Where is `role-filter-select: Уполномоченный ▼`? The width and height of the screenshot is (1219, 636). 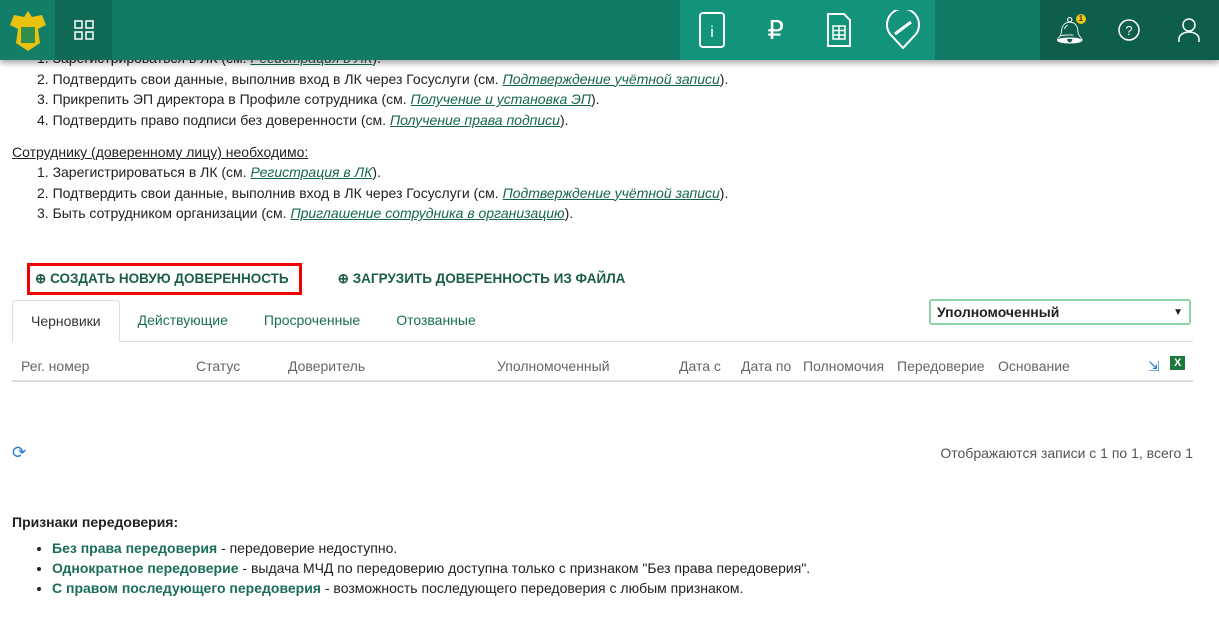 role-filter-select: Уполномоченный ▼ is located at coordinates (1060, 312).